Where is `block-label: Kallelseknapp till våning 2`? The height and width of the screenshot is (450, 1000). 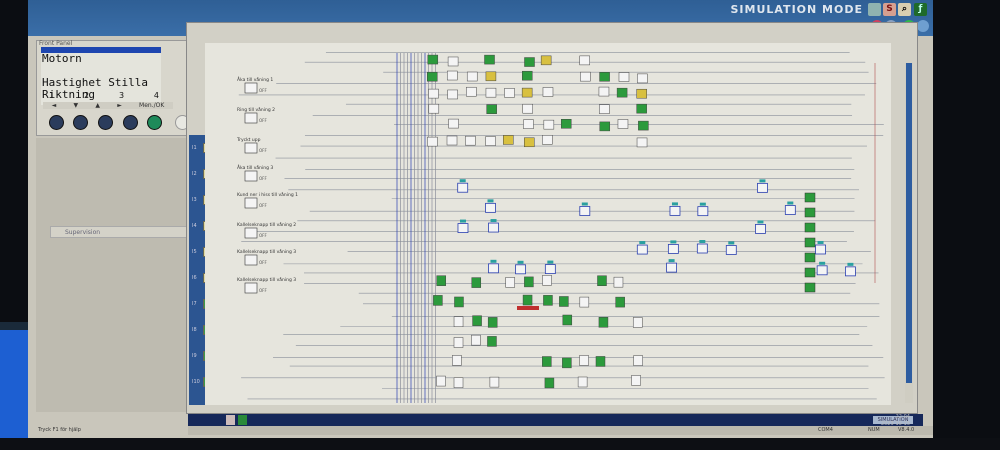 block-label: Kallelseknapp till våning 2 is located at coordinates (266, 224).